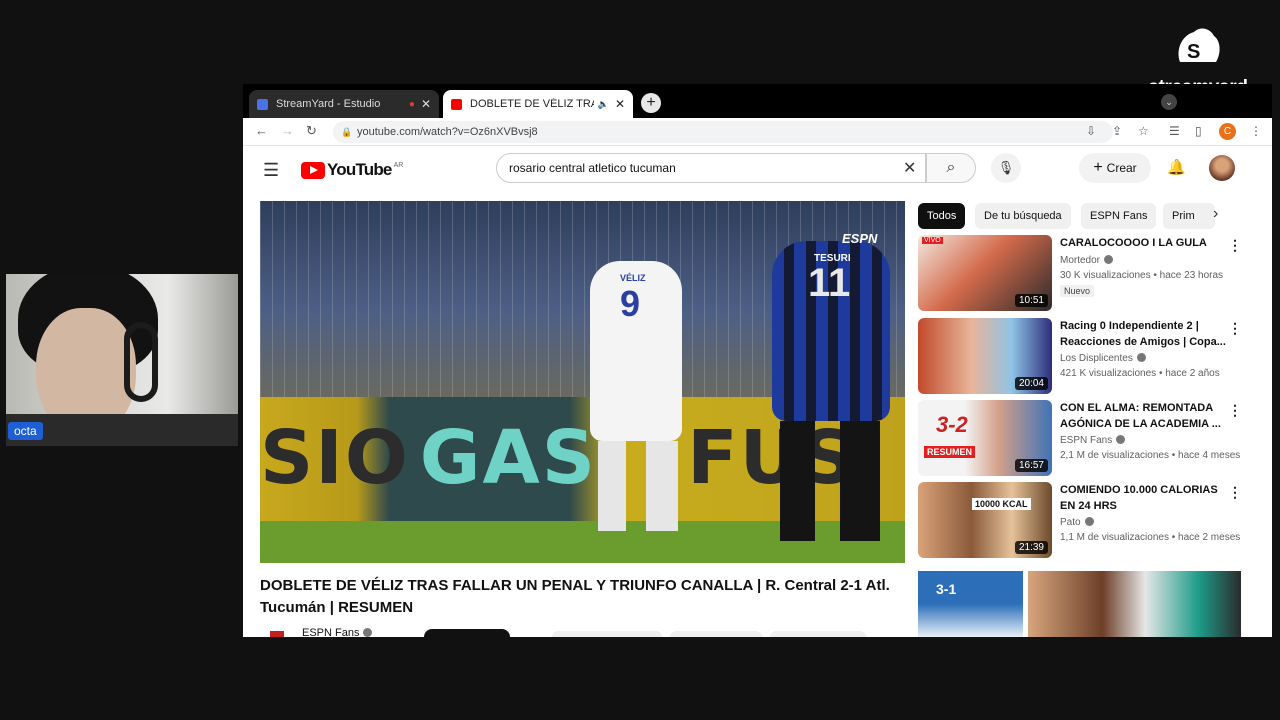 The width and height of the screenshot is (1280, 720). What do you see at coordinates (467, 633) in the screenshot?
I see `subscribe-button` at bounding box center [467, 633].